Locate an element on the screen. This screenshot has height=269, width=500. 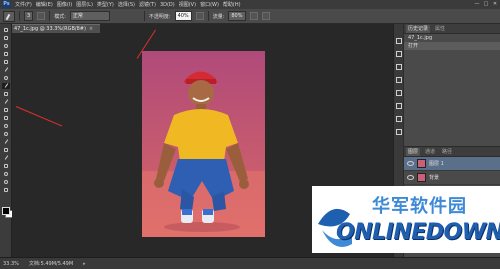
history-panel-tabs: 历史记录 属性 is located at coordinates (452, 29).